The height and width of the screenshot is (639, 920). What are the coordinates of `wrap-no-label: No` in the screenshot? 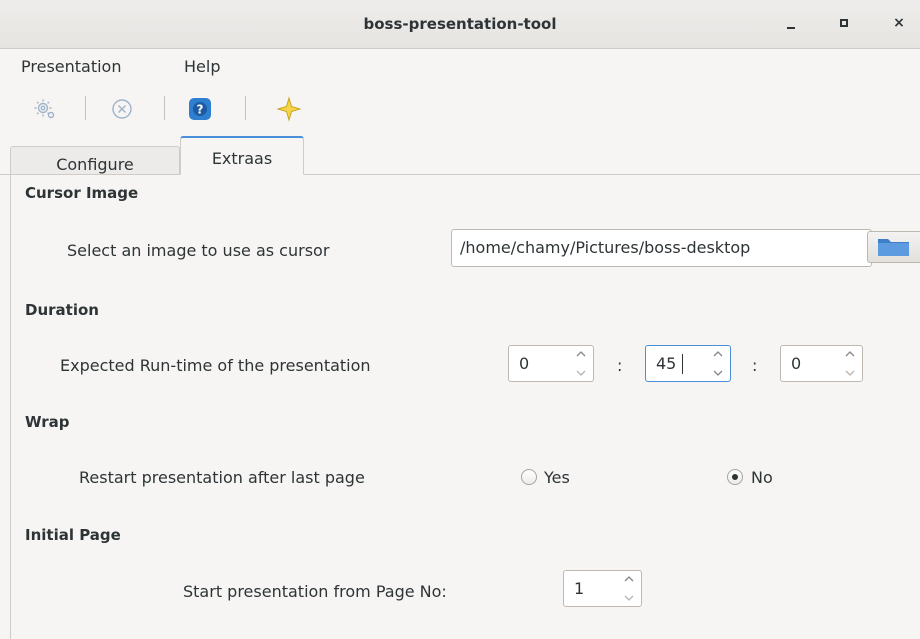 It's located at (762, 477).